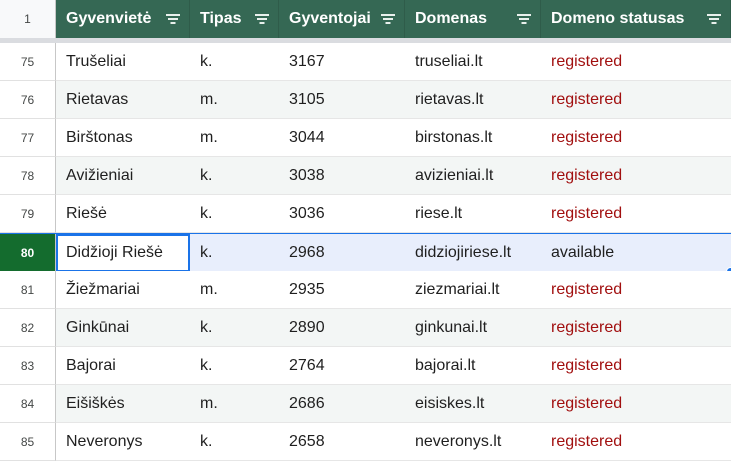  Describe the element at coordinates (123, 214) in the screenshot. I see `cell-gyvenviete: Riešė` at that location.